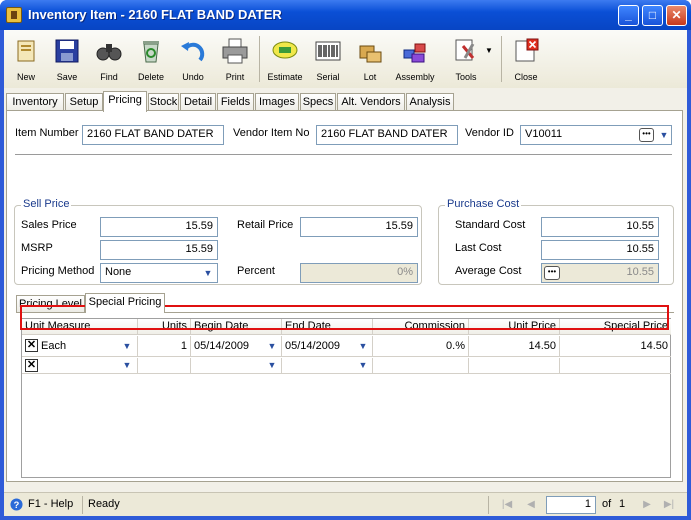 This screenshot has height=520, width=691. Describe the element at coordinates (507, 505) in the screenshot. I see `first-page-icon: |◀` at that location.